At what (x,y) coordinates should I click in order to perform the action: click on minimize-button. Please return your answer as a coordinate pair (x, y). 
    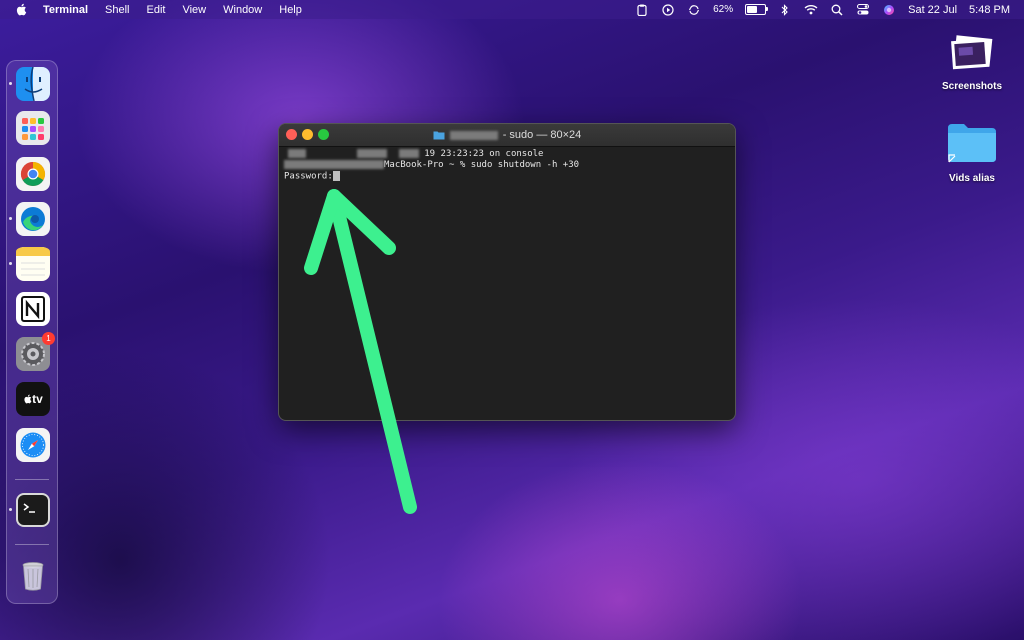
    Looking at the image, I should click on (307, 134).